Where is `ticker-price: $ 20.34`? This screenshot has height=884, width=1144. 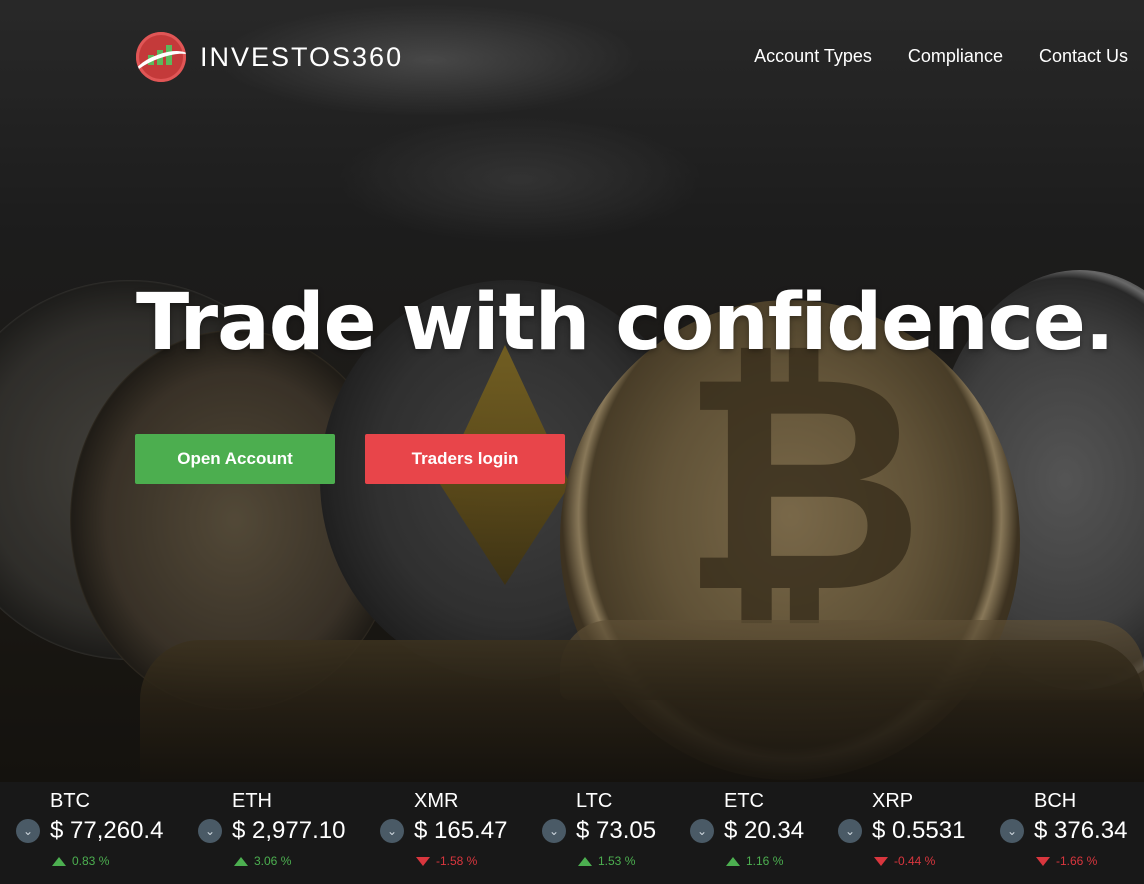 ticker-price: $ 20.34 is located at coordinates (764, 830).